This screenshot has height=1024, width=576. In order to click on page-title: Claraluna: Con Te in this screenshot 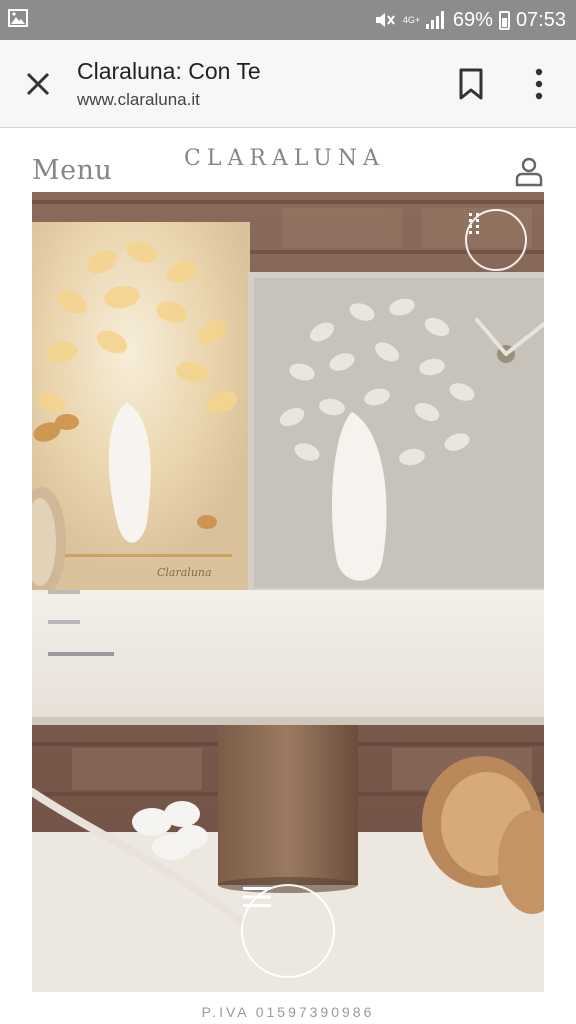, I will do `click(169, 71)`.